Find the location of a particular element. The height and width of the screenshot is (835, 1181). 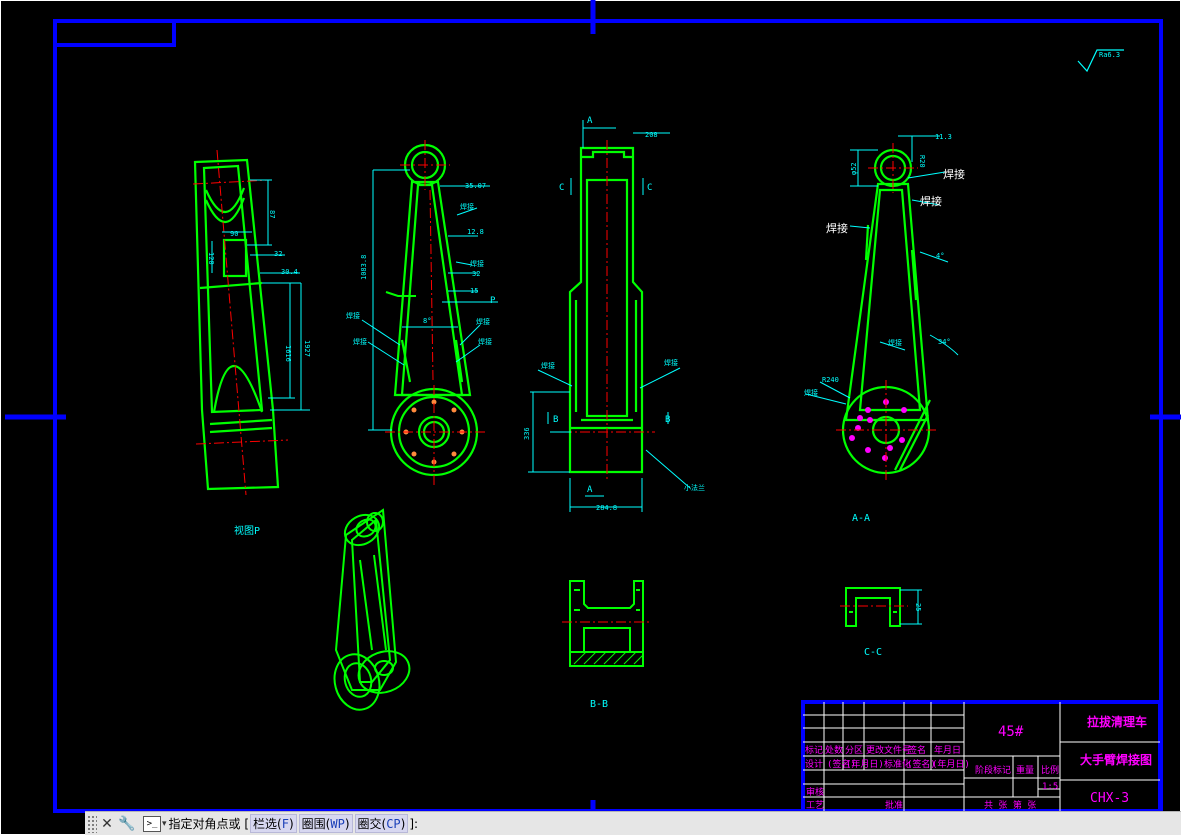

weld-label-side-r: 焊接 is located at coordinates (671, 362).